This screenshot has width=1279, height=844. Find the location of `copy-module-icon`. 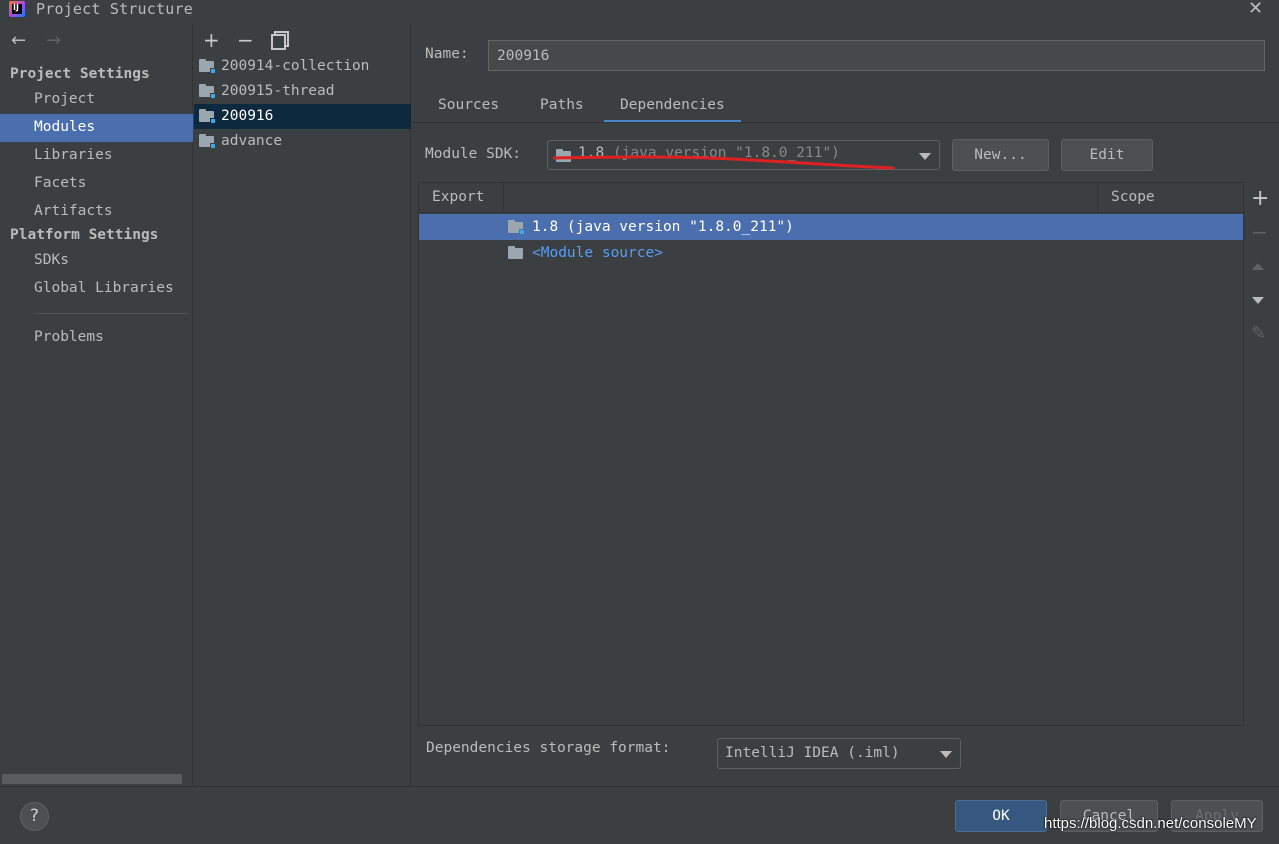

copy-module-icon is located at coordinates (280, 40).